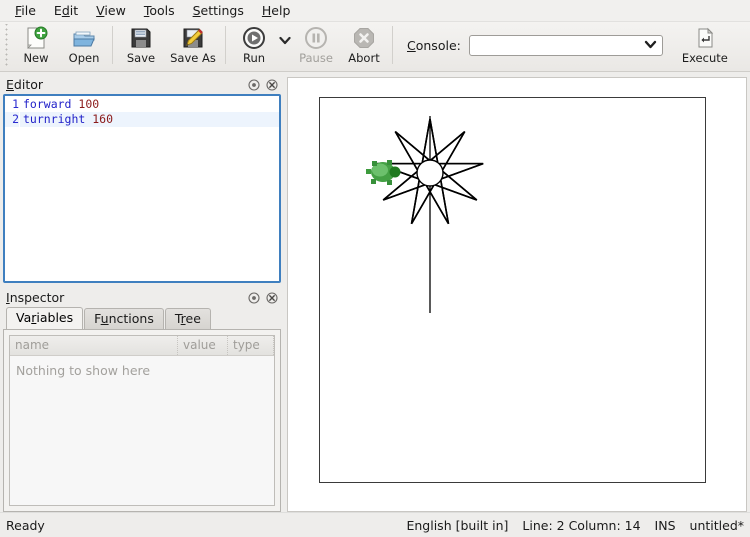  I want to click on console-label: Console:, so click(434, 45).